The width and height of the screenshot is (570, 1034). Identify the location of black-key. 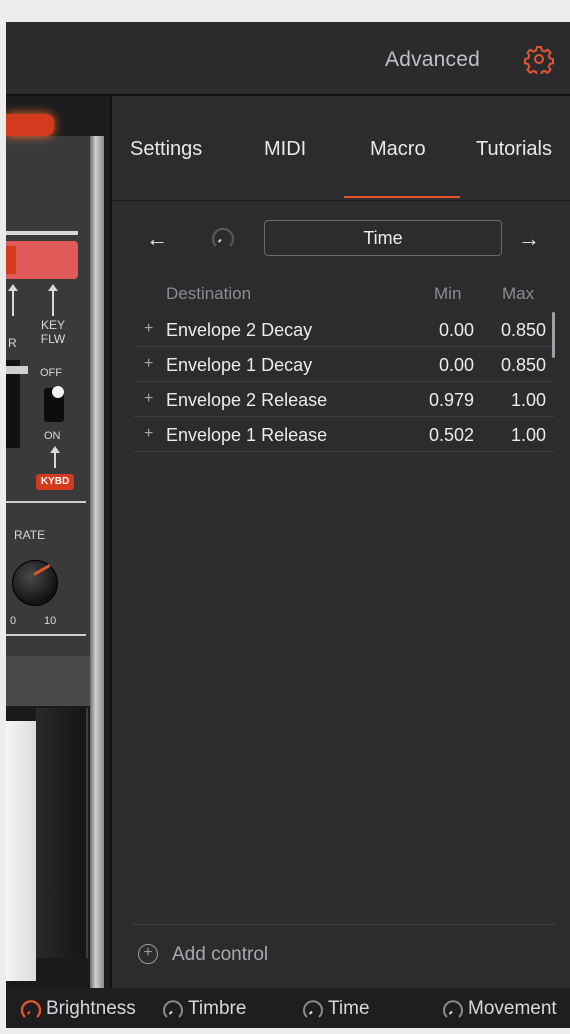
(62, 833).